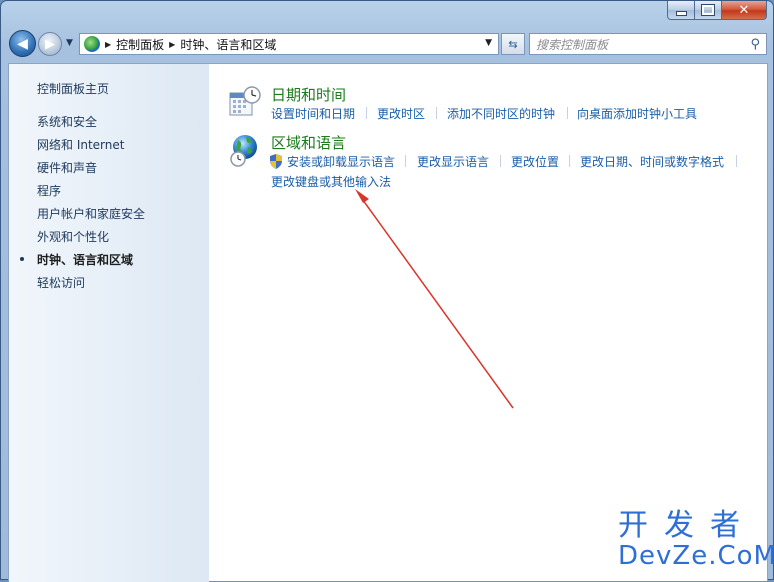 The height and width of the screenshot is (582, 774). What do you see at coordinates (69, 43) in the screenshot?
I see `recent-pages-dropdown-icon: ▼` at bounding box center [69, 43].